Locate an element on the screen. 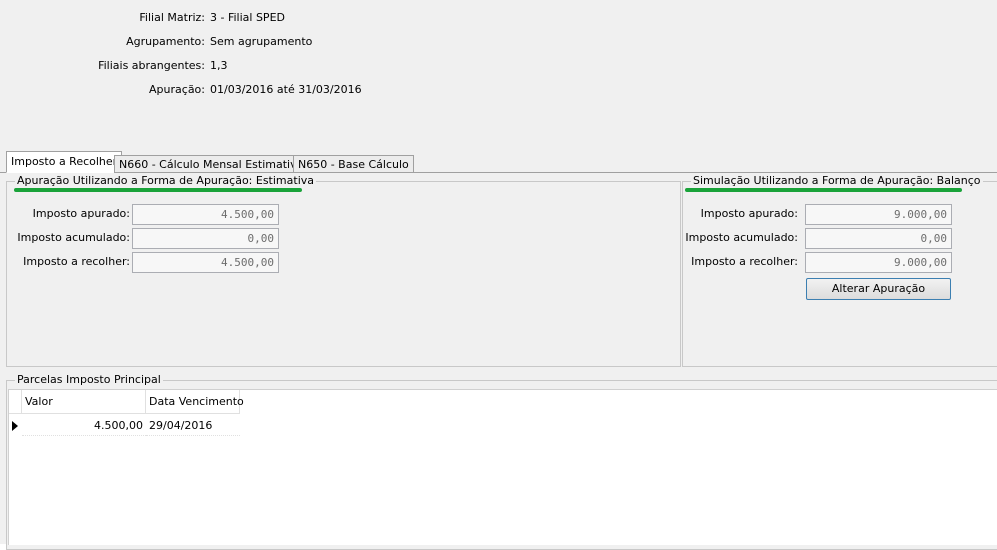 This screenshot has width=997, height=550. tab-n660-calculo-mensal-estimativa: N660 - Cálculo Mensal Estimativa is located at coordinates (211, 164).